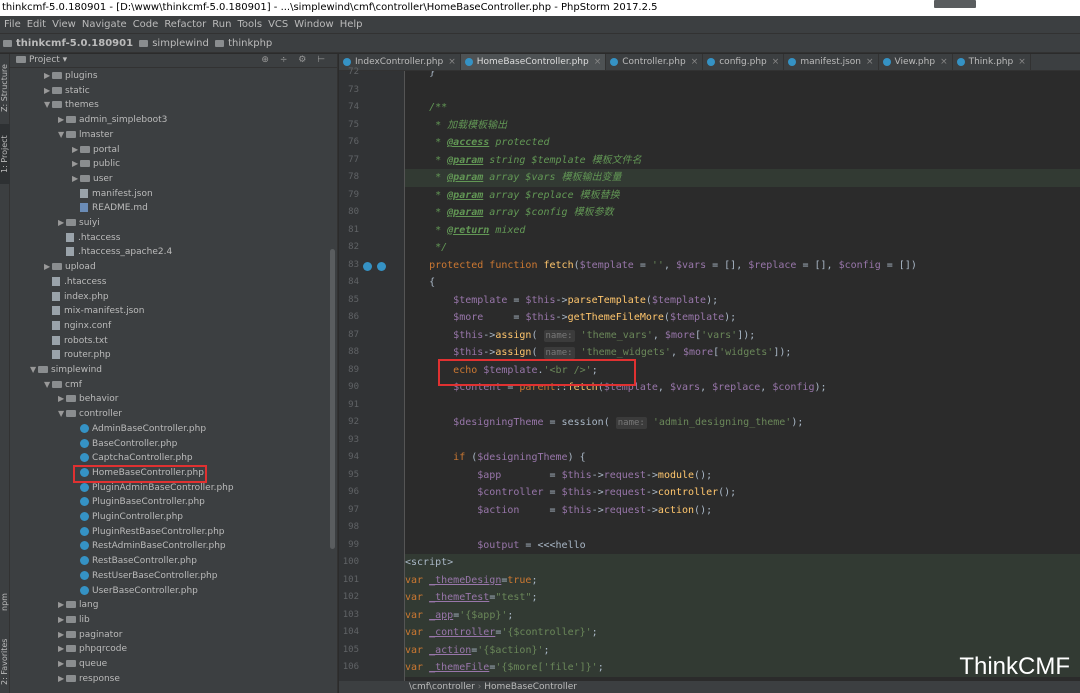  Describe the element at coordinates (742, 108) in the screenshot. I see `code-line: /**` at that location.